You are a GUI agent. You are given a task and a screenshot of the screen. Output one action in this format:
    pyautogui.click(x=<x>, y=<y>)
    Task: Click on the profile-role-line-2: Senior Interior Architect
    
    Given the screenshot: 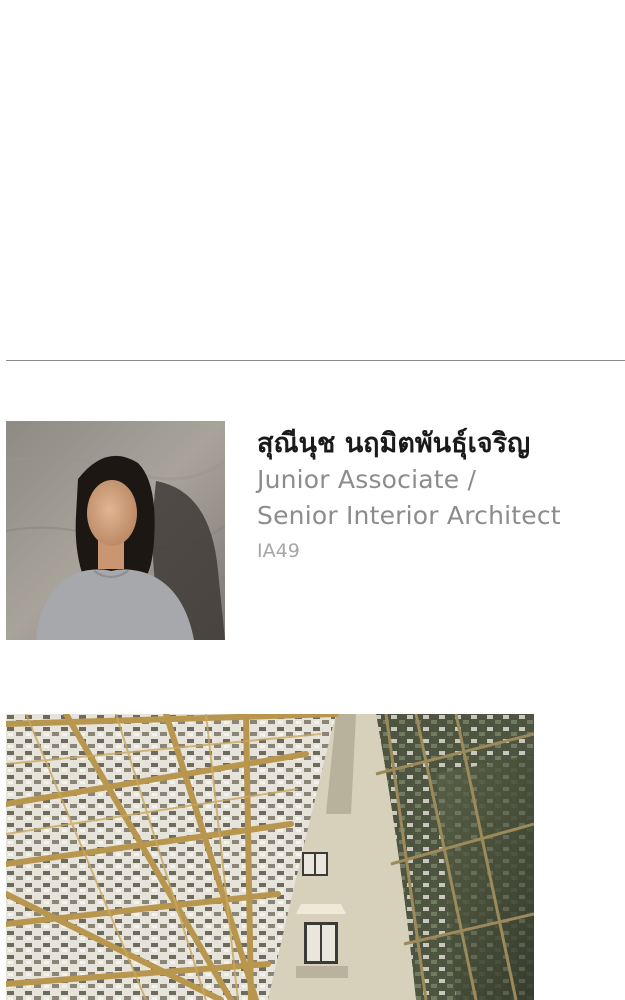 What is the action you would take?
    pyautogui.click(x=409, y=515)
    